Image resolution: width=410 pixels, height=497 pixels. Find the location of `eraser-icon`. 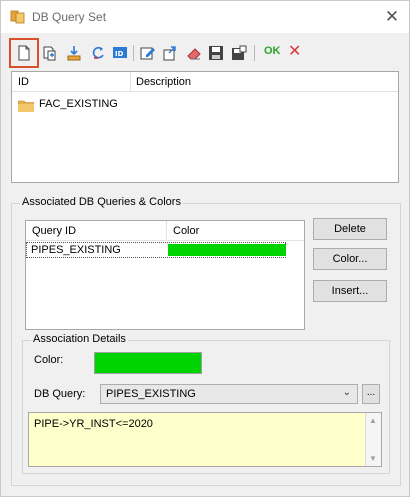

eraser-icon is located at coordinates (194, 53).